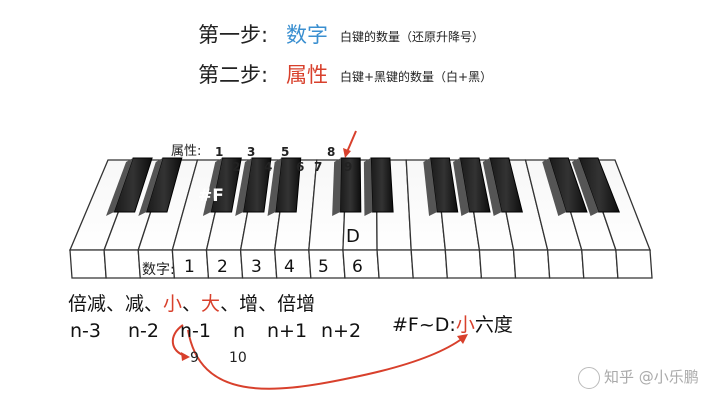  What do you see at coordinates (251, 152) in the screenshot?
I see `attr-number: 3` at bounding box center [251, 152].